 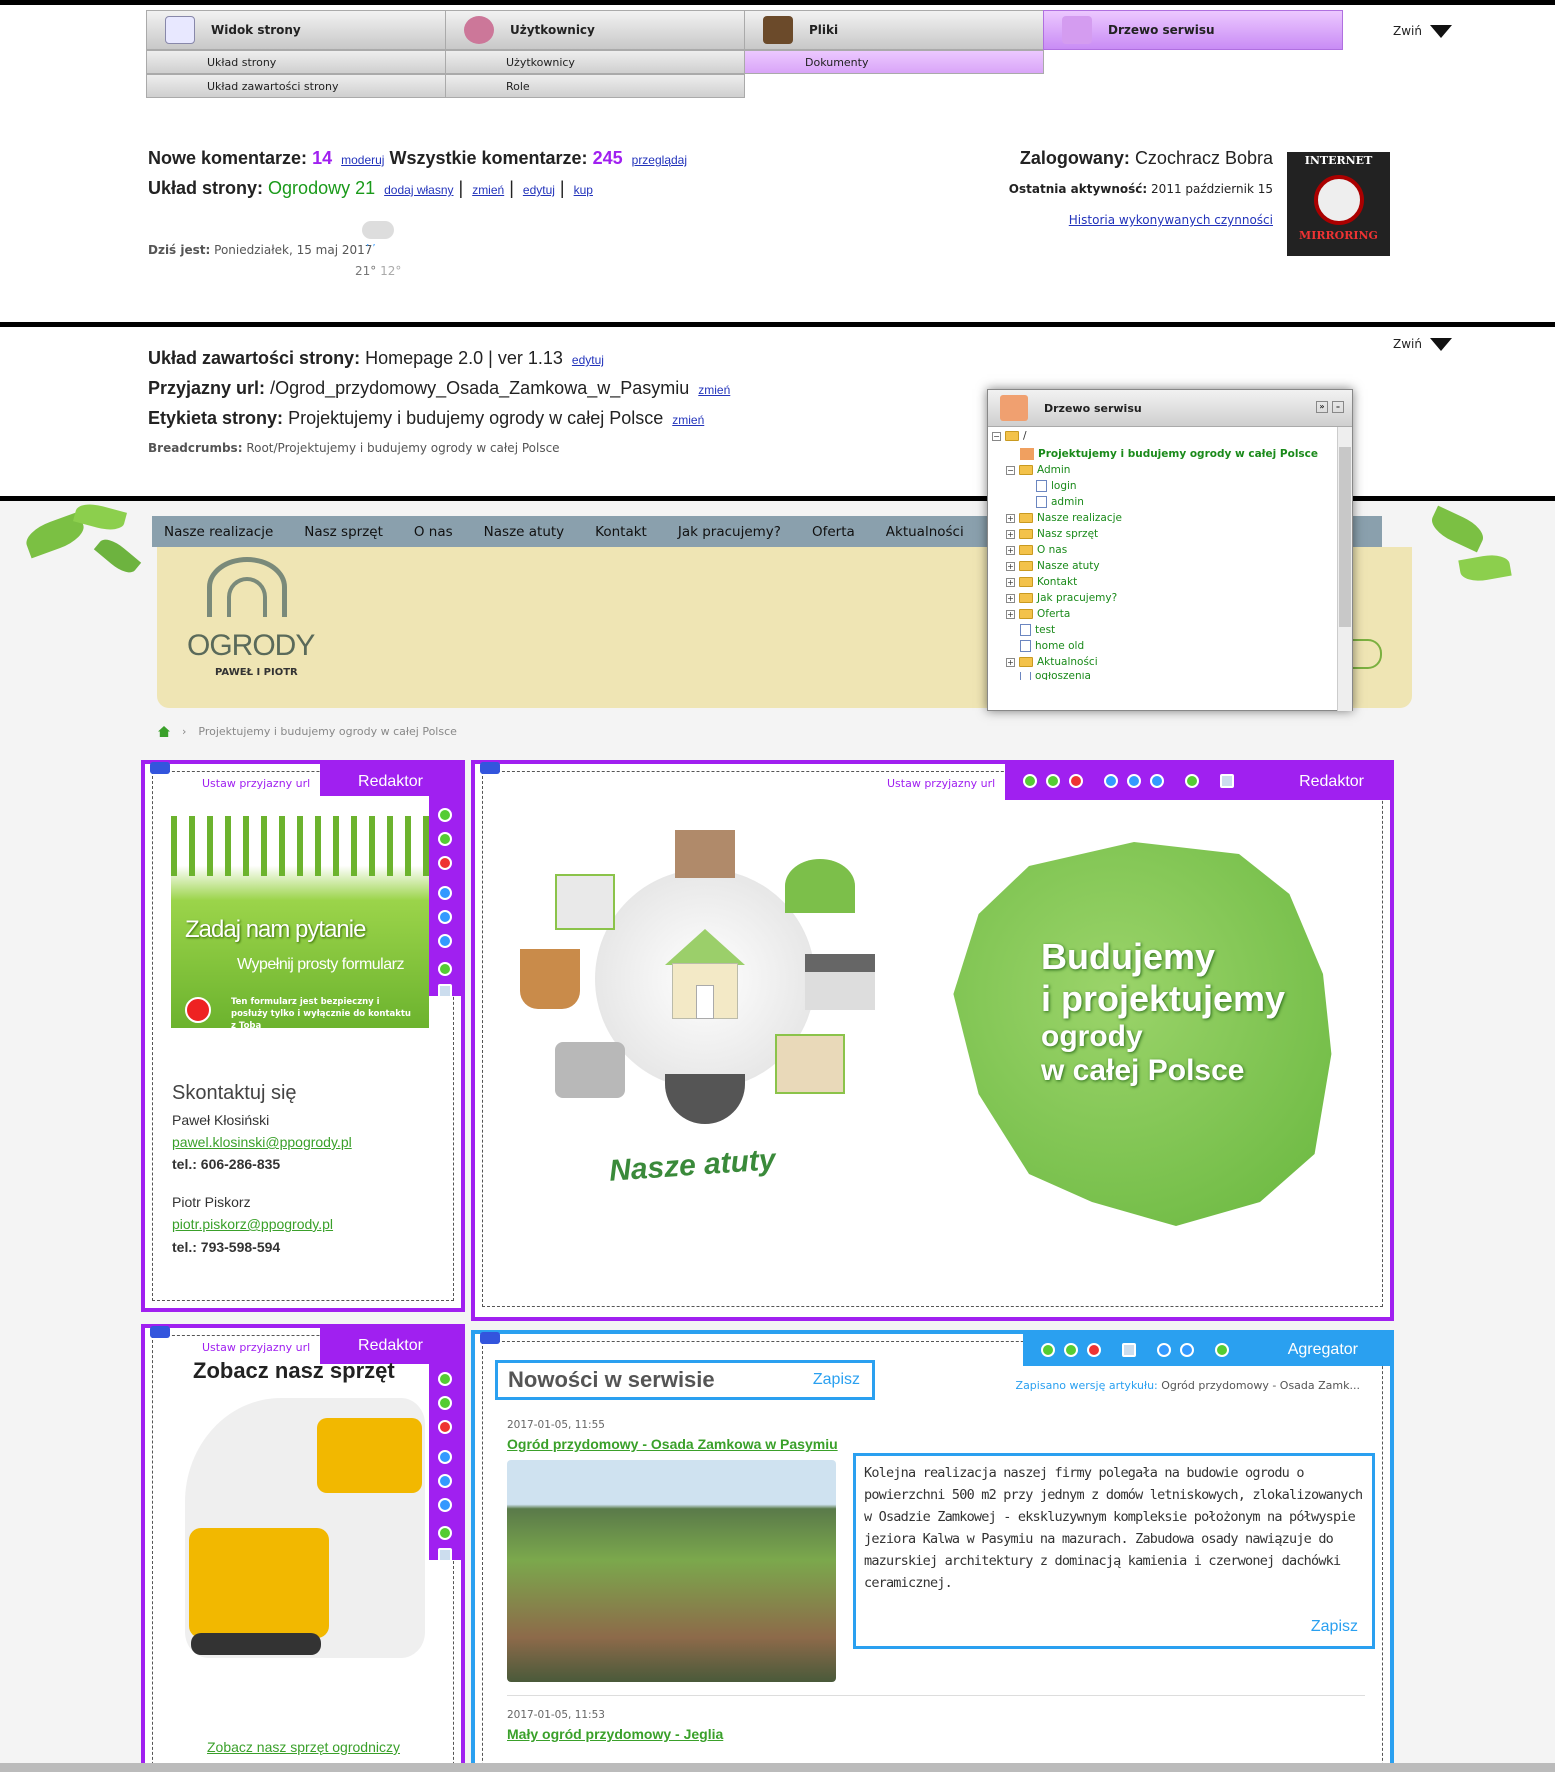 What do you see at coordinates (390, 782) in the screenshot?
I see `editor-tag: Redaktor` at bounding box center [390, 782].